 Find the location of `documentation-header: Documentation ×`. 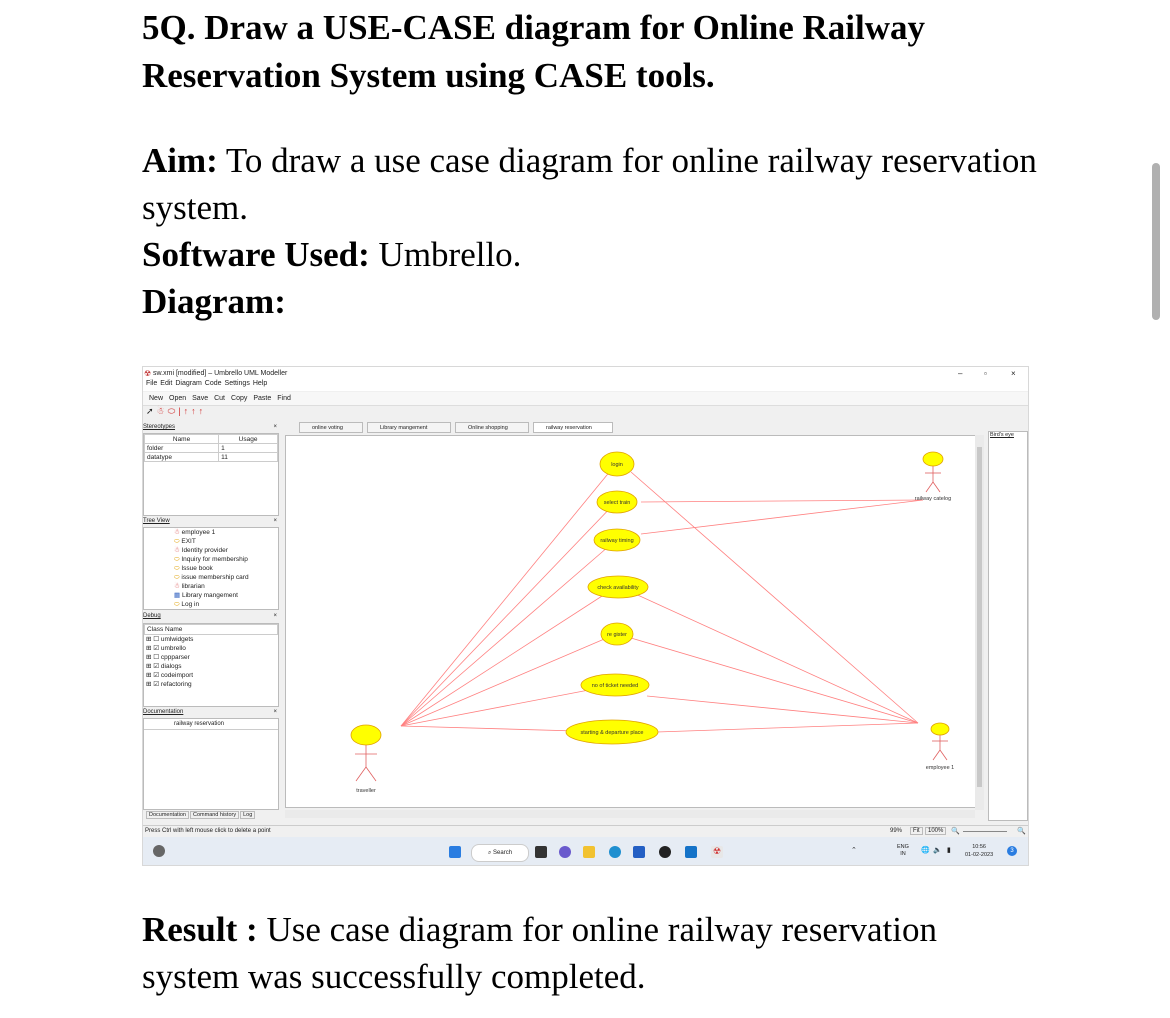

documentation-header: Documentation × is located at coordinates (211, 713).